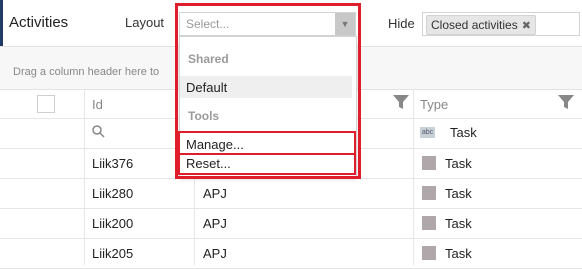  I want to click on layout-label: Layout, so click(145, 22).